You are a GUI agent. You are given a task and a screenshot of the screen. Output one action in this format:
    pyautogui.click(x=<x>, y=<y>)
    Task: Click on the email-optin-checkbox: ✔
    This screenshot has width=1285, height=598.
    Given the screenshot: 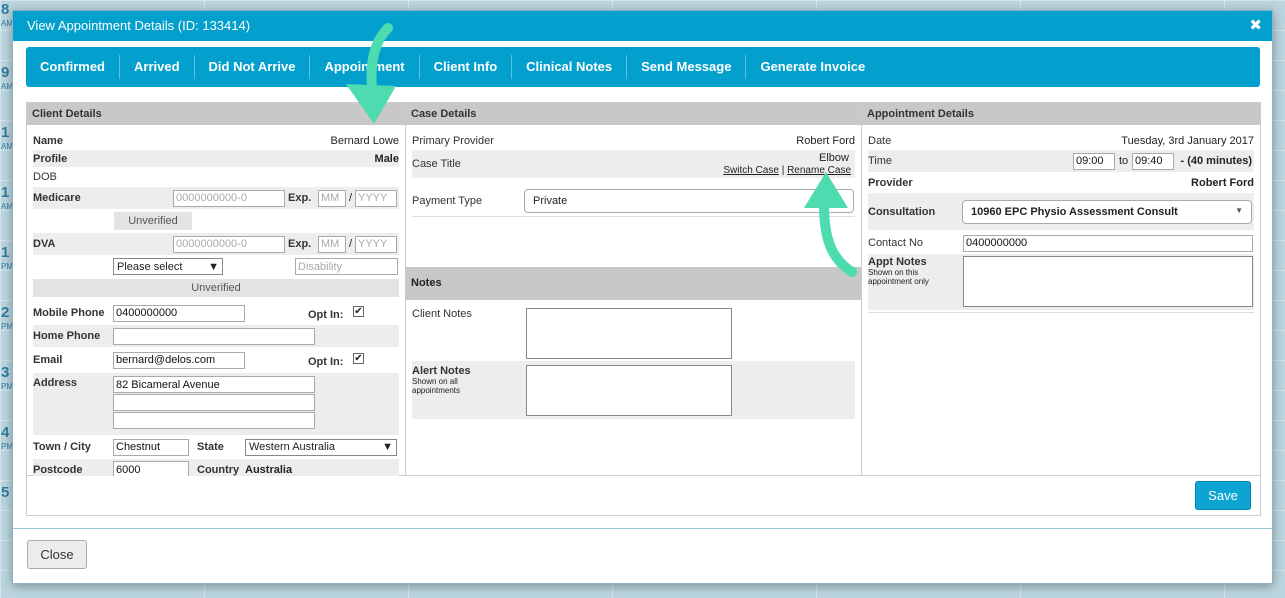 What is the action you would take?
    pyautogui.click(x=358, y=358)
    